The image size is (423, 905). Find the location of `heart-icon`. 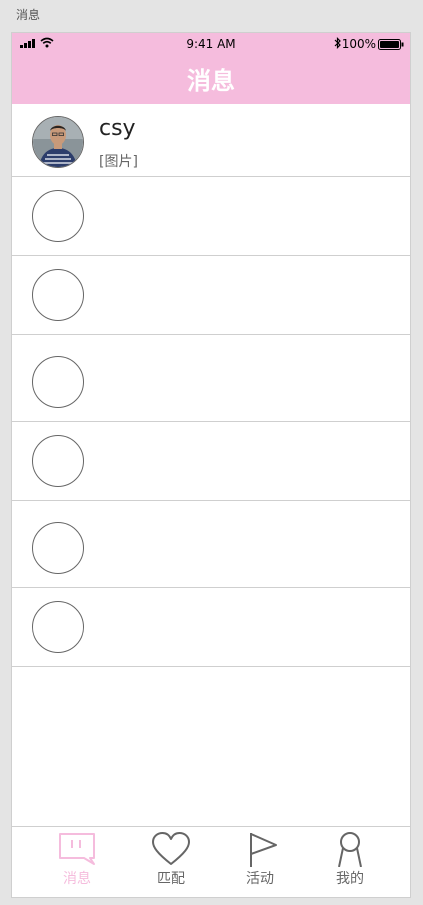

heart-icon is located at coordinates (171, 848).